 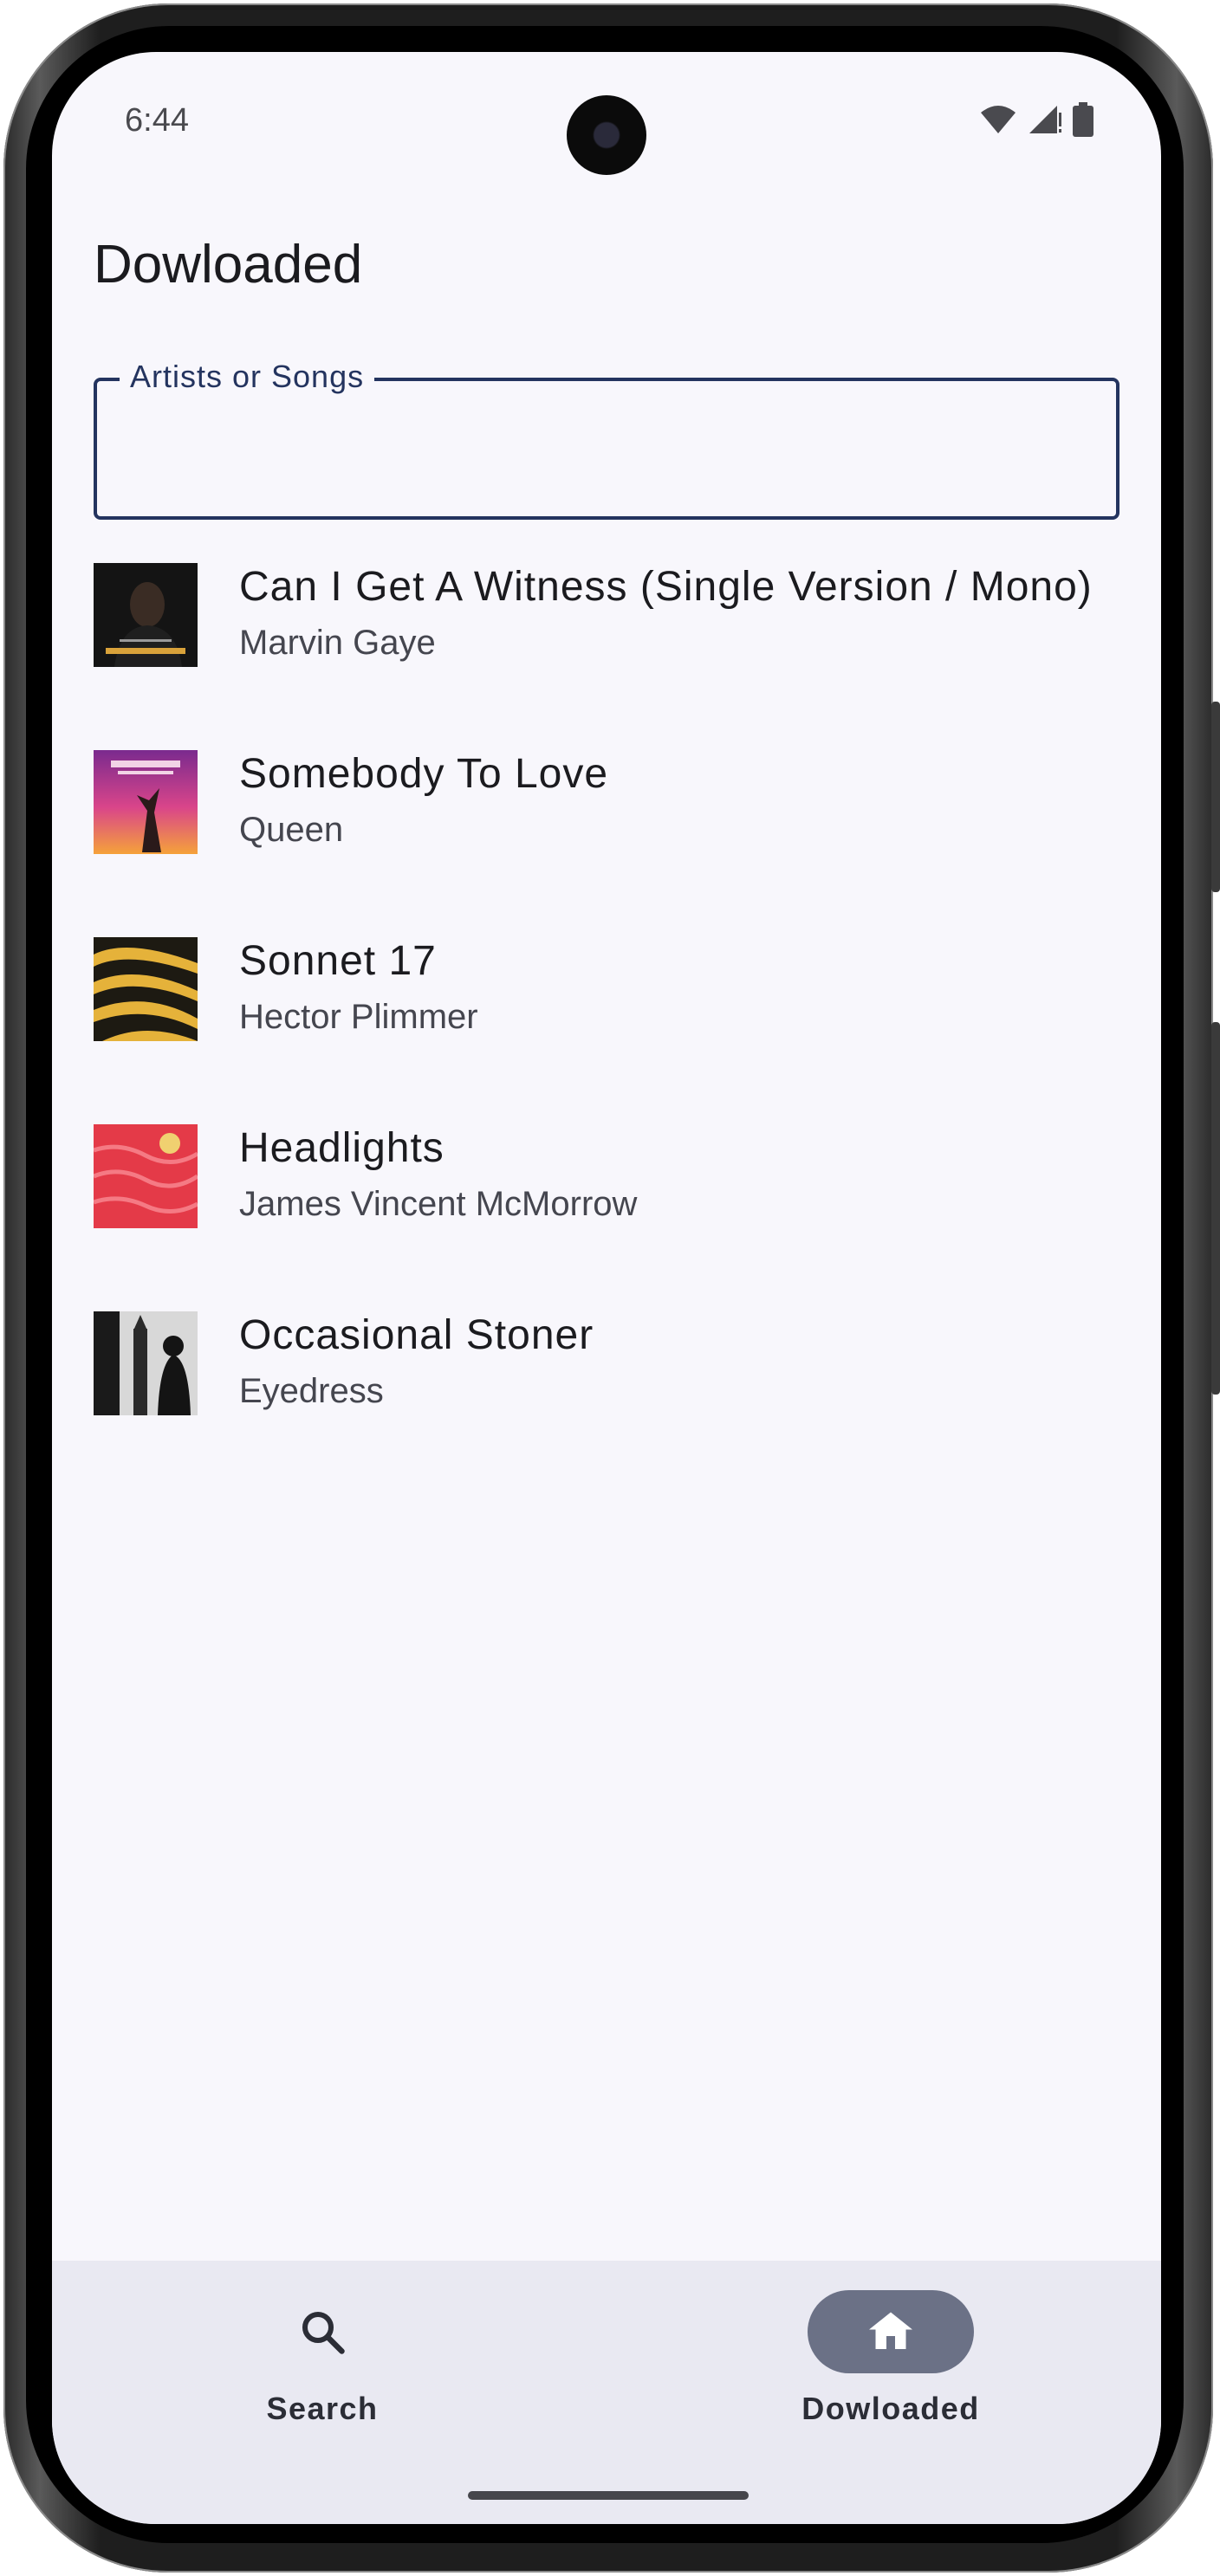 What do you see at coordinates (613, 843) in the screenshot?
I see `song-item: Somebody To Love Queen` at bounding box center [613, 843].